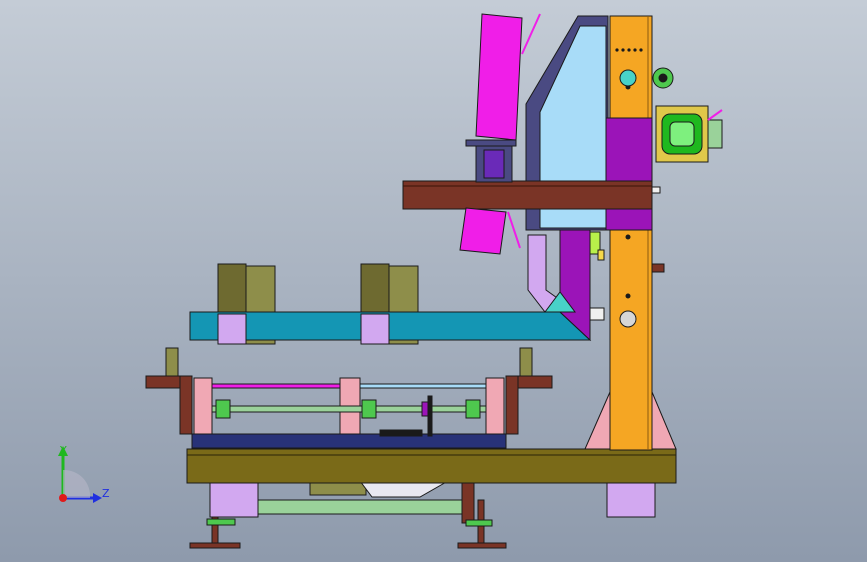  Describe the element at coordinates (431, 466) in the screenshot. I see `base-beam` at that location.